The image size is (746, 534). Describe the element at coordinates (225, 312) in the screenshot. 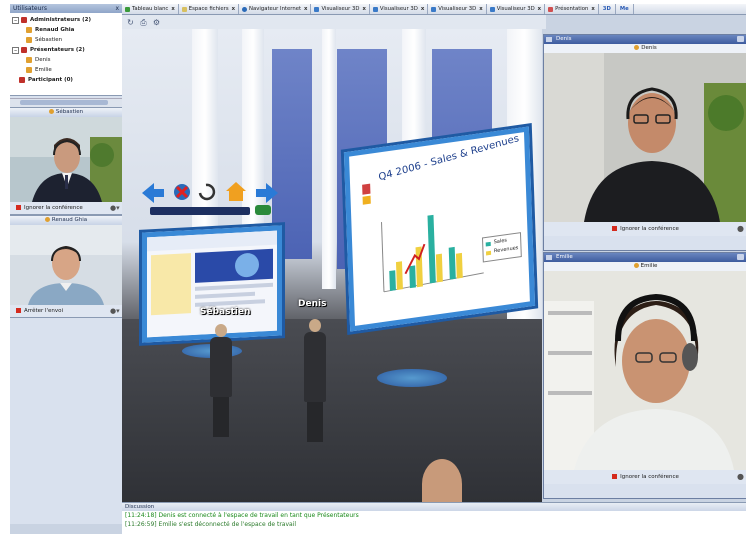

I see `avatar-label-sebastien: Sébastien` at that location.